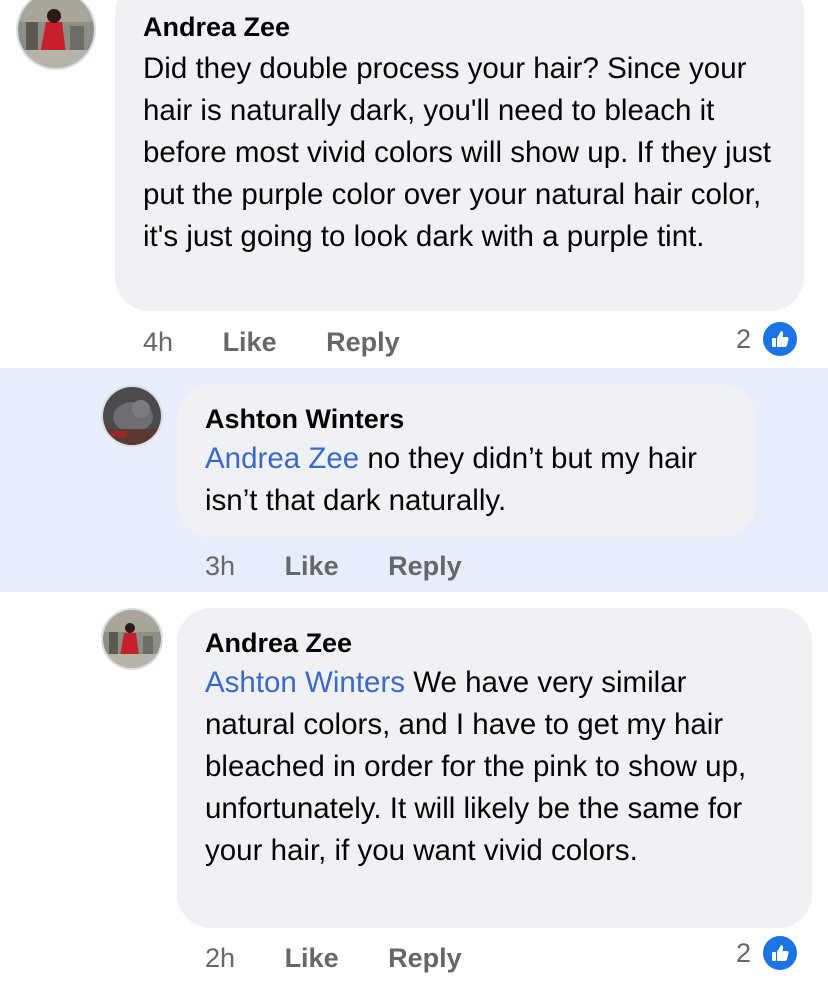 The height and width of the screenshot is (986, 828). What do you see at coordinates (220, 958) in the screenshot?
I see `comment-time: 2h` at bounding box center [220, 958].